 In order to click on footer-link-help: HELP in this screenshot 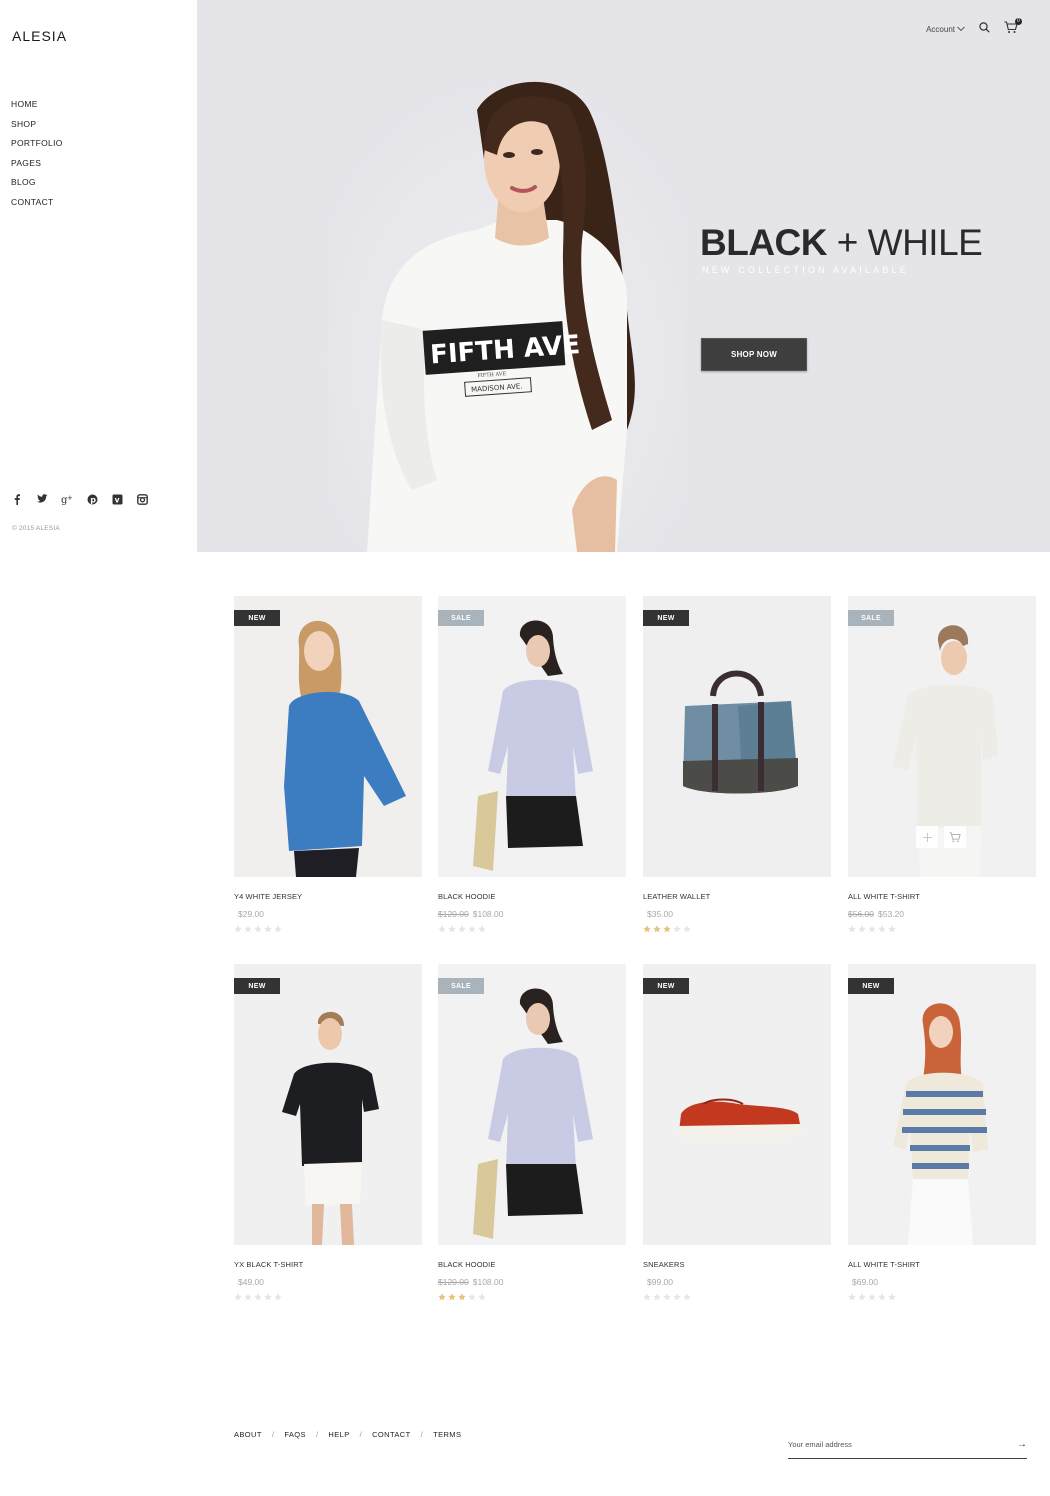, I will do `click(338, 1434)`.